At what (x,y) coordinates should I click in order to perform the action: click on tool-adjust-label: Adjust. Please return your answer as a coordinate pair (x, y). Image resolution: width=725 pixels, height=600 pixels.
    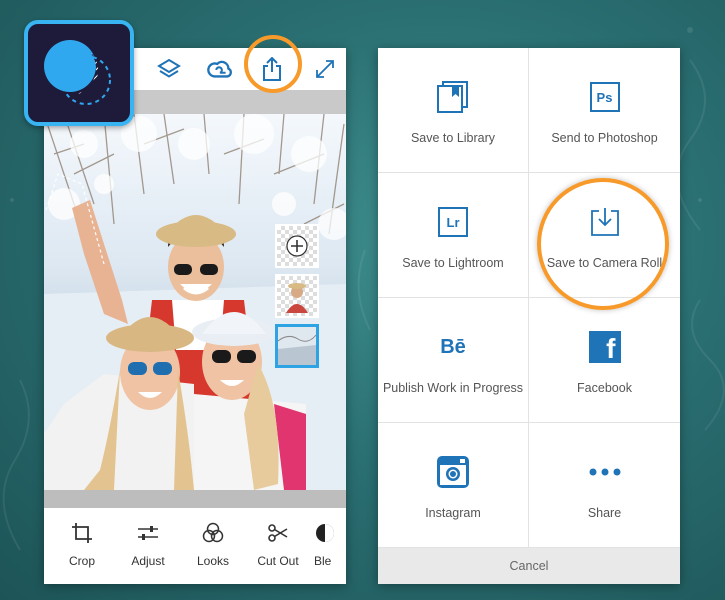
    Looking at the image, I should click on (148, 561).